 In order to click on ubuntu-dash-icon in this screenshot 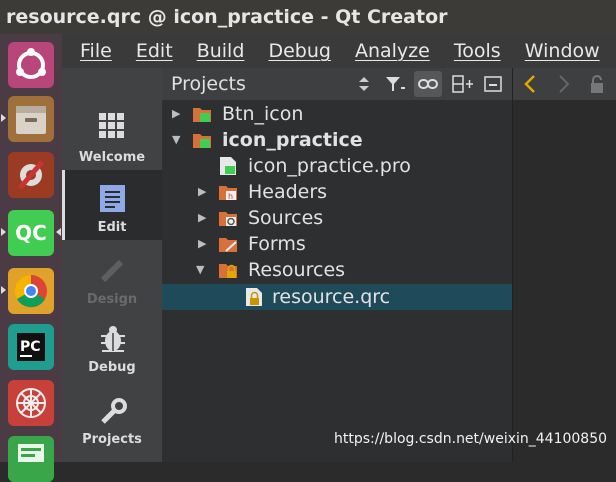, I will do `click(31, 65)`.